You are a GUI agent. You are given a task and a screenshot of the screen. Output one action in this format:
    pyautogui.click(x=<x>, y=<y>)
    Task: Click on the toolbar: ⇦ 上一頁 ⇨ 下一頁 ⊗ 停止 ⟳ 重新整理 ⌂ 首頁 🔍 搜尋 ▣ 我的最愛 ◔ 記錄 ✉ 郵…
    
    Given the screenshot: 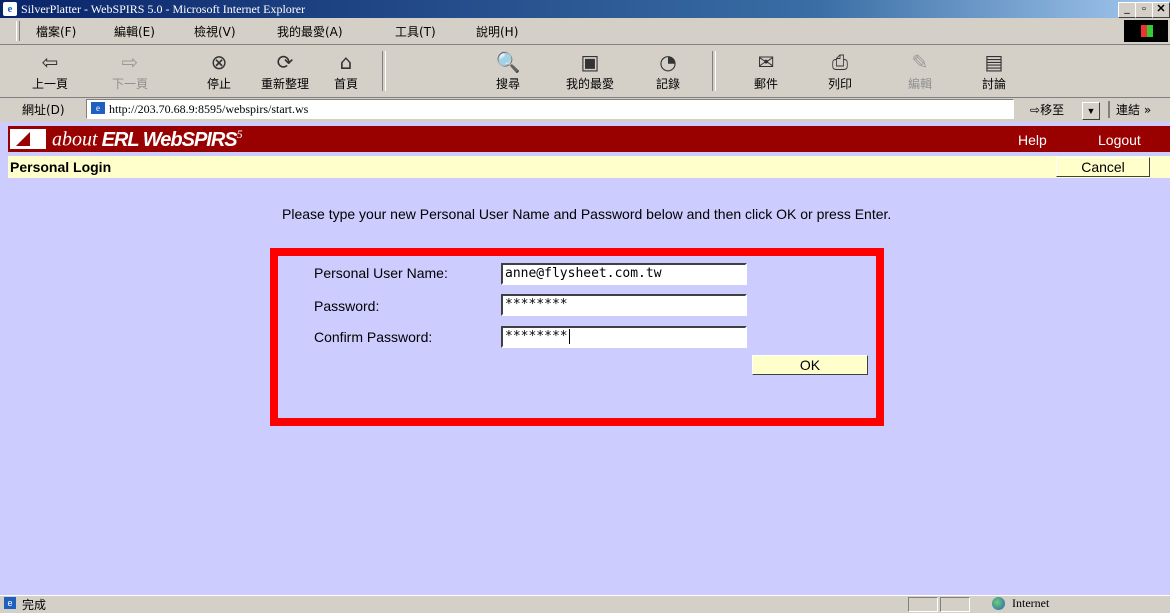 What is the action you would take?
    pyautogui.click(x=585, y=71)
    